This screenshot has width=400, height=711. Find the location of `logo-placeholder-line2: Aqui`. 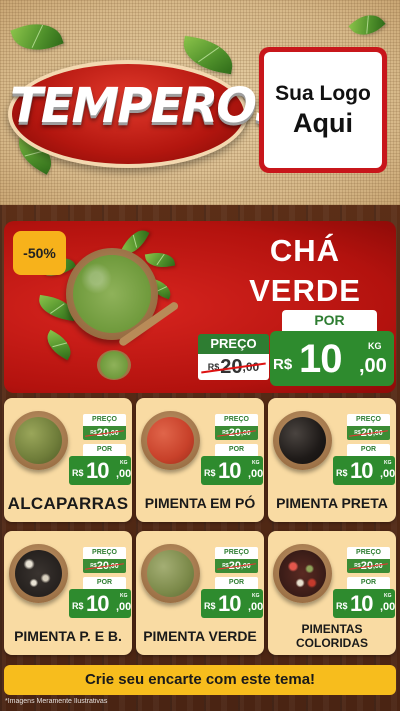

logo-placeholder-line2: Aqui is located at coordinates (323, 123).